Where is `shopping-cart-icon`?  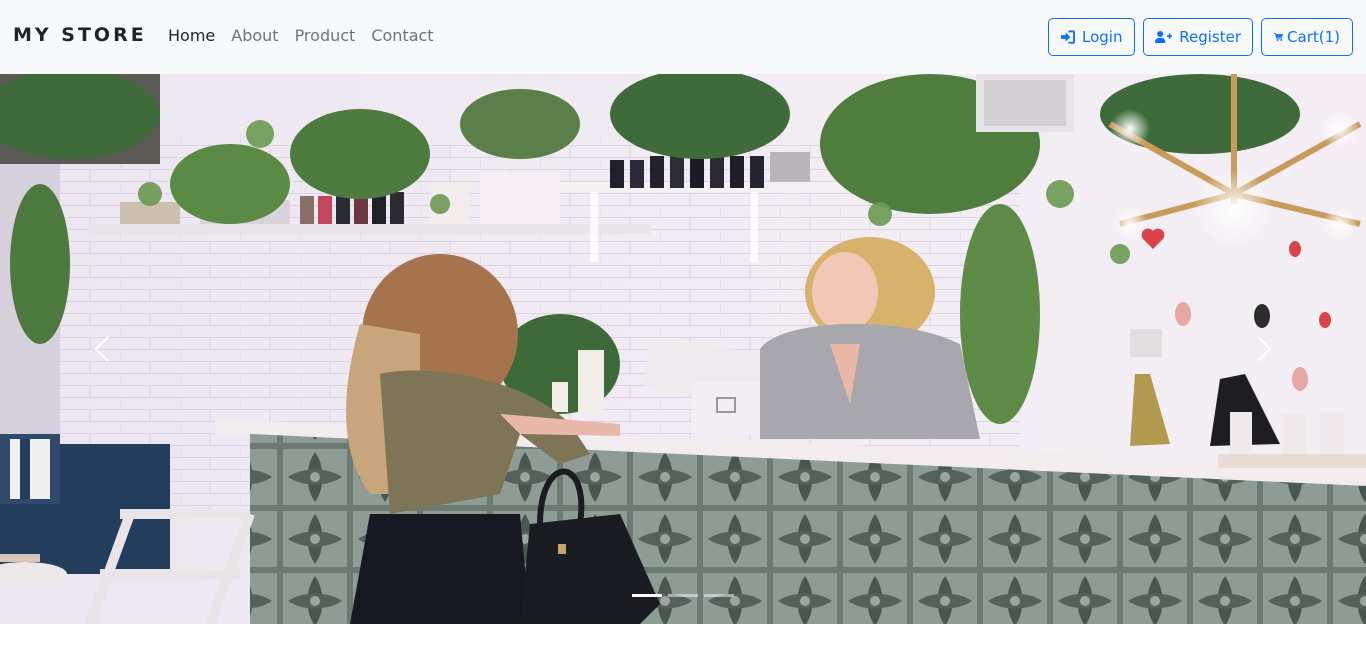 shopping-cart-icon is located at coordinates (1279, 37).